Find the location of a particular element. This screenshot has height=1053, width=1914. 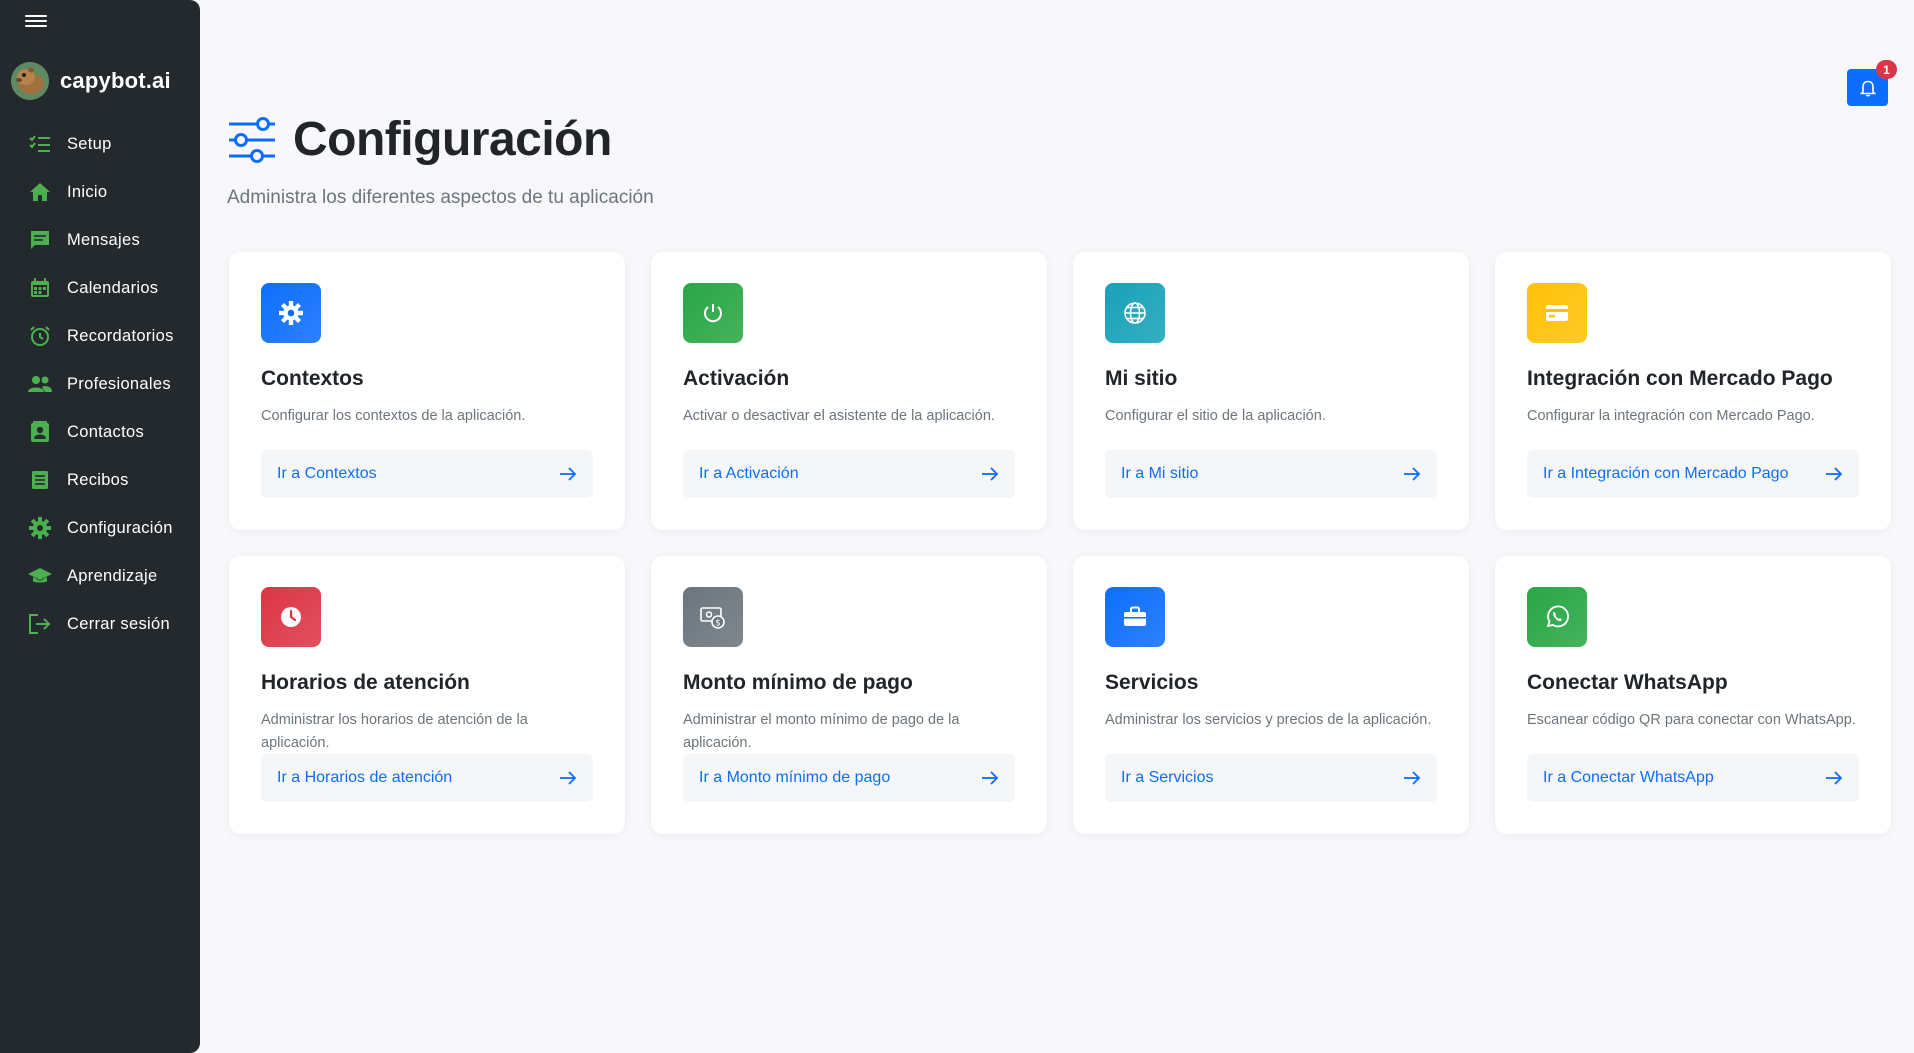

card-link-label: Ir a Conectar WhatsApp is located at coordinates (1628, 777).